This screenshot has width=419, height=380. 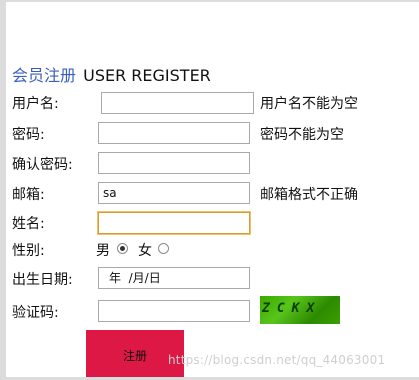 I want to click on gender-male-label: 男, so click(x=103, y=251).